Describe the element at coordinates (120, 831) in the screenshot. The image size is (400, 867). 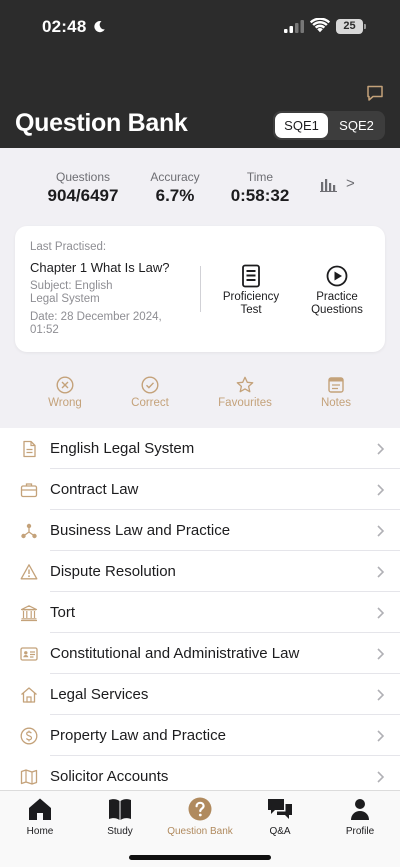
I see `tab-study-label: Study` at that location.